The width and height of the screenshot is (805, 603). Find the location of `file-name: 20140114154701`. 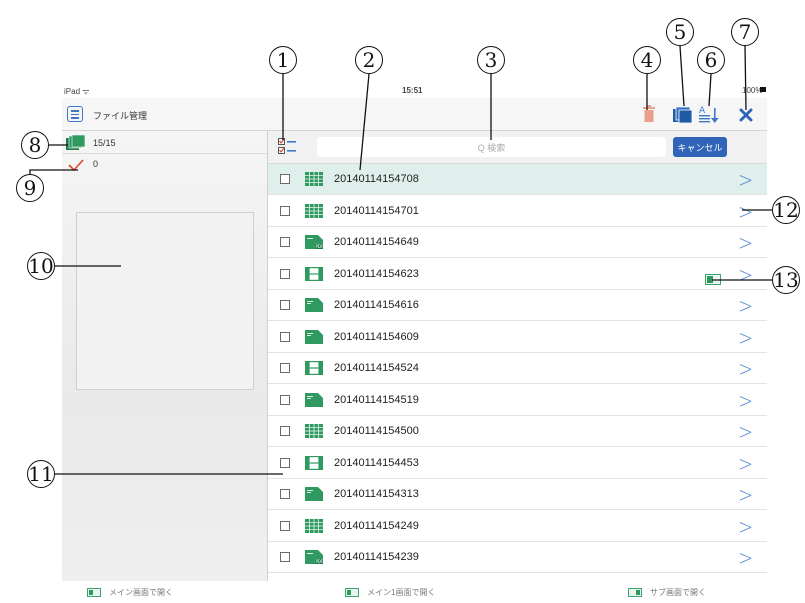

file-name: 20140114154701 is located at coordinates (376, 210).